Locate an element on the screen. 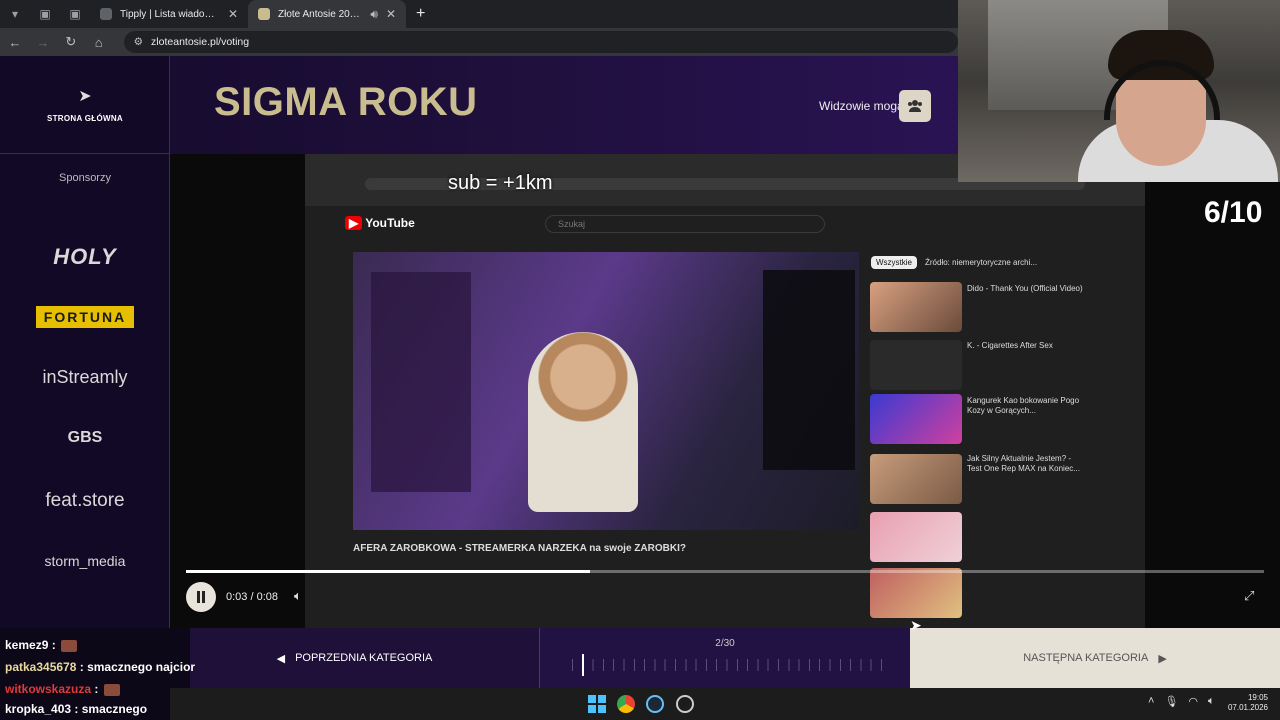 This screenshot has width=1280, height=720. chat-message: smacznego is located at coordinates (114, 709).